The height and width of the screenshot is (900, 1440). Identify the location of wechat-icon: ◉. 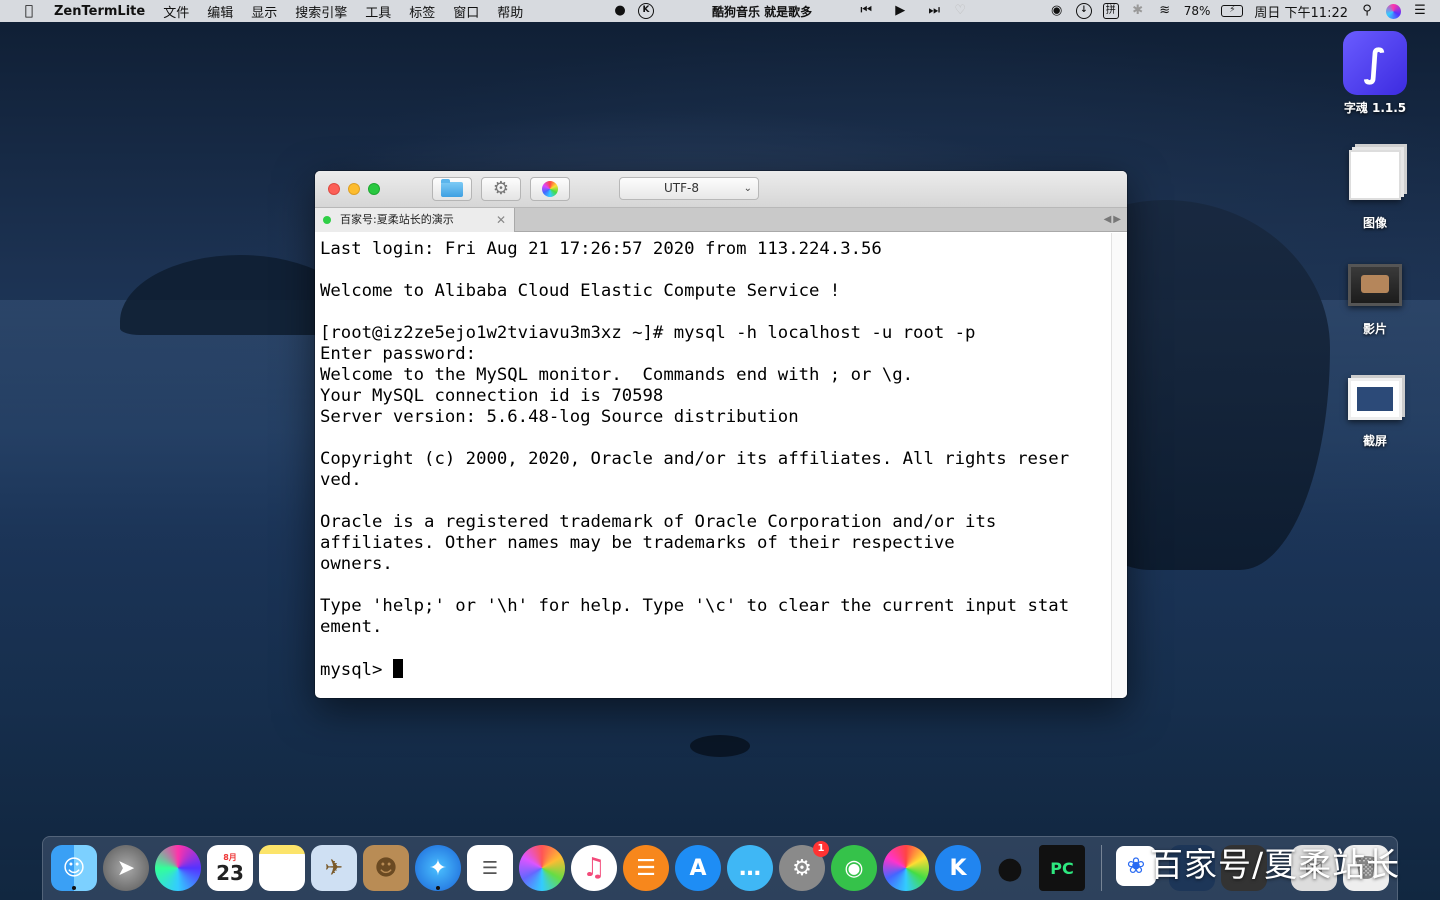
(854, 868).